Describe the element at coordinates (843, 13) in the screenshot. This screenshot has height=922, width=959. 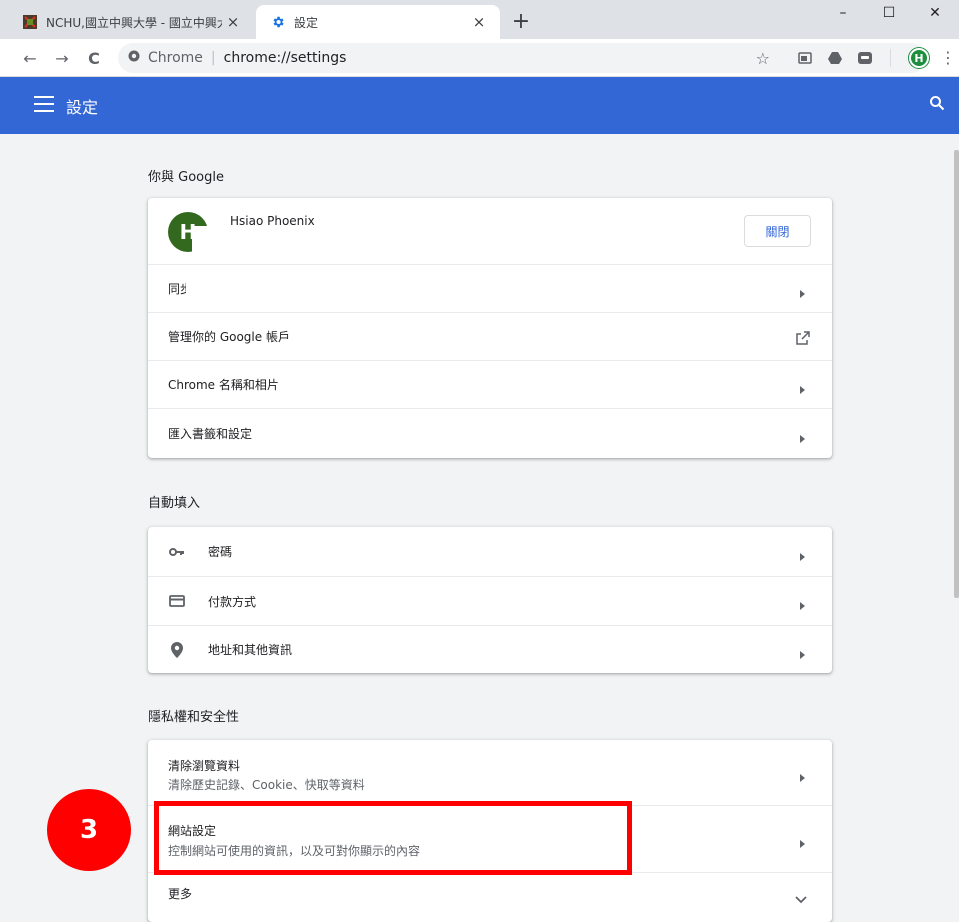
I see `minimize-button: –` at that location.